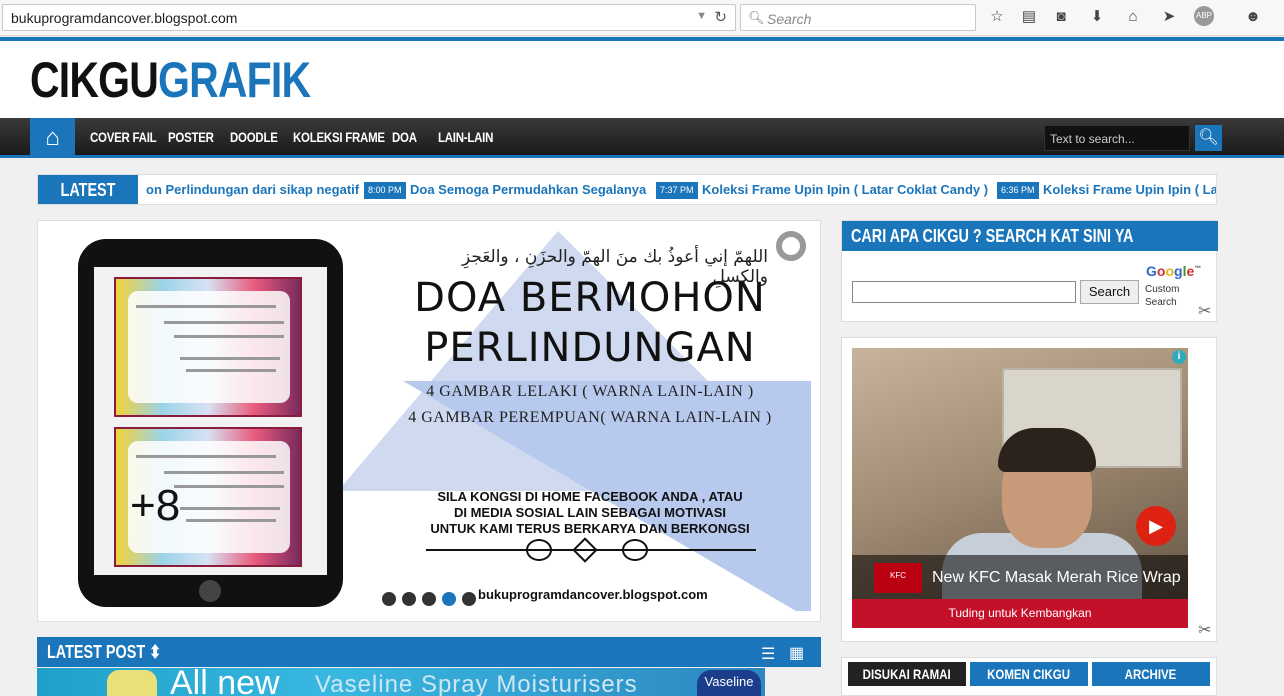  I want to click on slide-subtitle-line1: 4 GAMBAR LELAKI ( WARNA LAIN-LAIN ), so click(590, 391).